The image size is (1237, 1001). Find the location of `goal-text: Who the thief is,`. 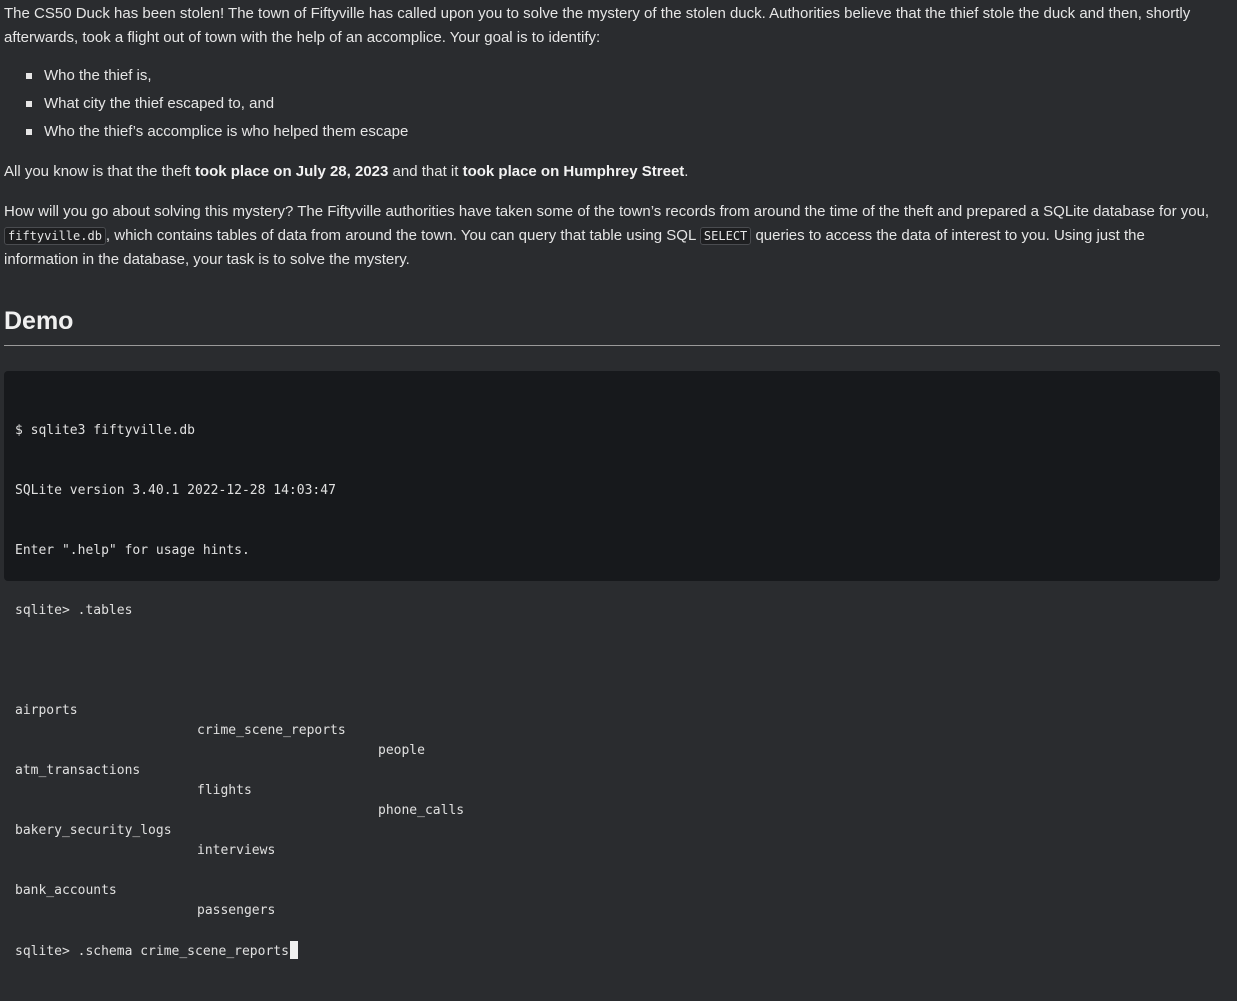

goal-text: Who the thief is, is located at coordinates (98, 75).